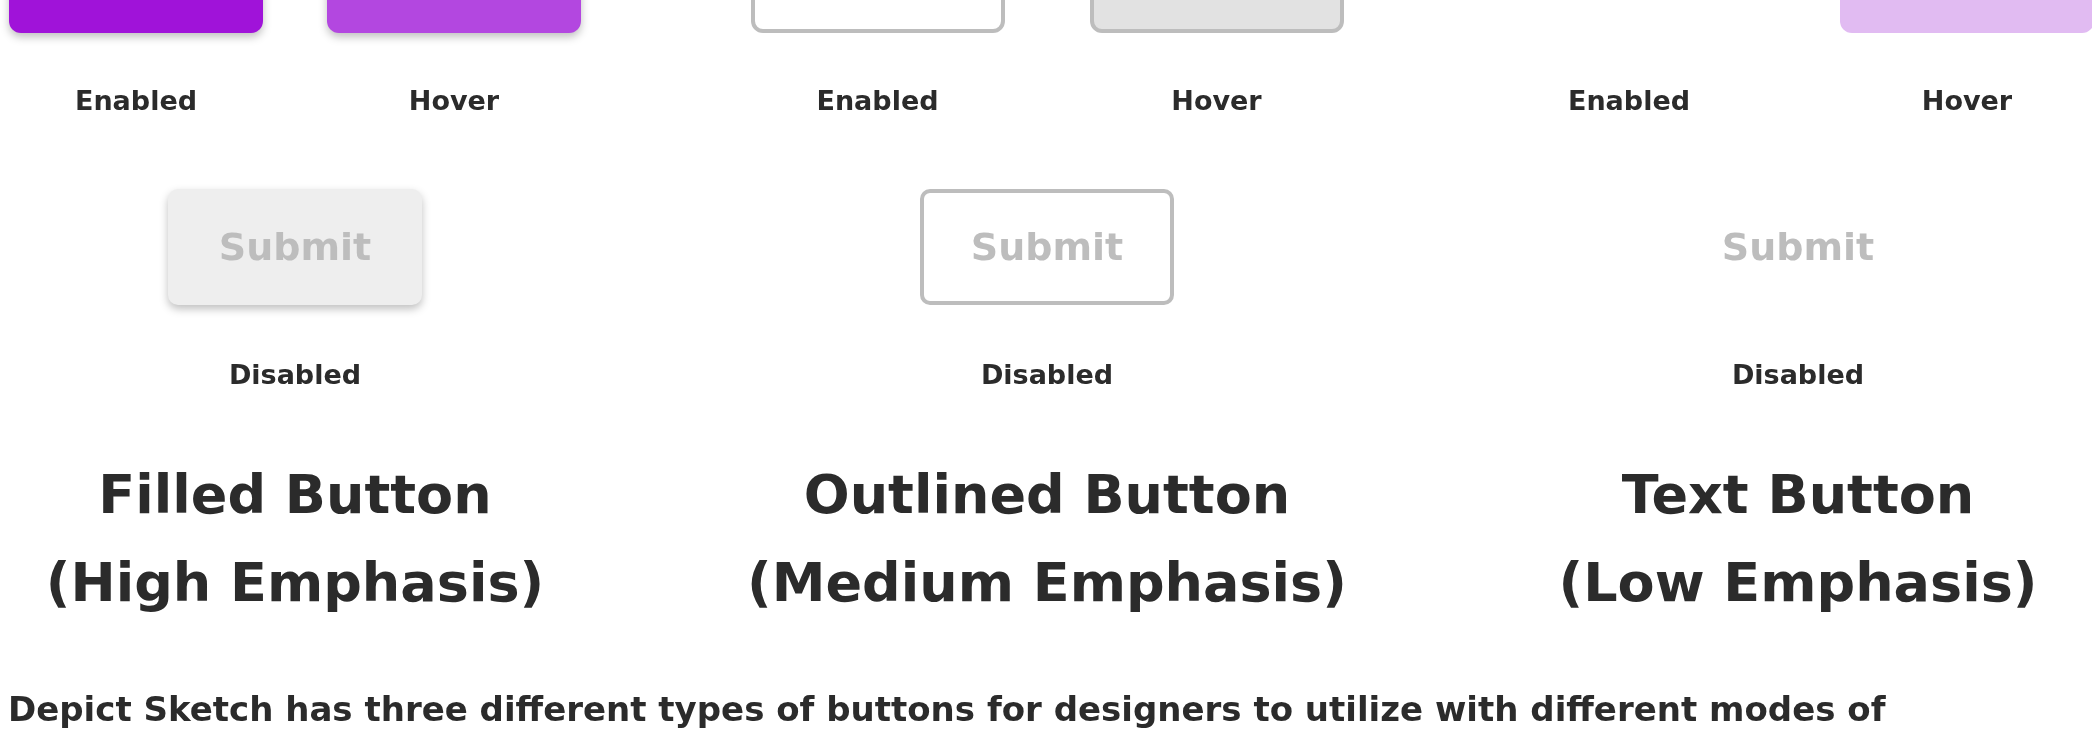 This screenshot has height=732, width=2092. What do you see at coordinates (1798, 495) in the screenshot?
I see `button-type-title: Text Button` at bounding box center [1798, 495].